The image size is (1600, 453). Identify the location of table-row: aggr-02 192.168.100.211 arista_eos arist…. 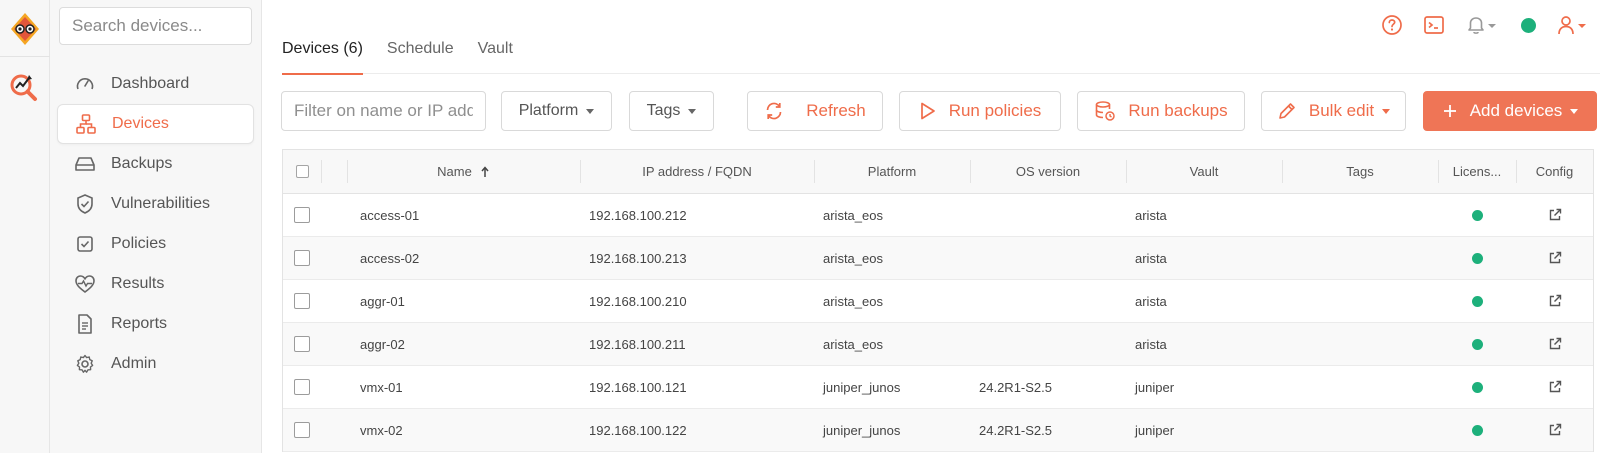
(938, 344).